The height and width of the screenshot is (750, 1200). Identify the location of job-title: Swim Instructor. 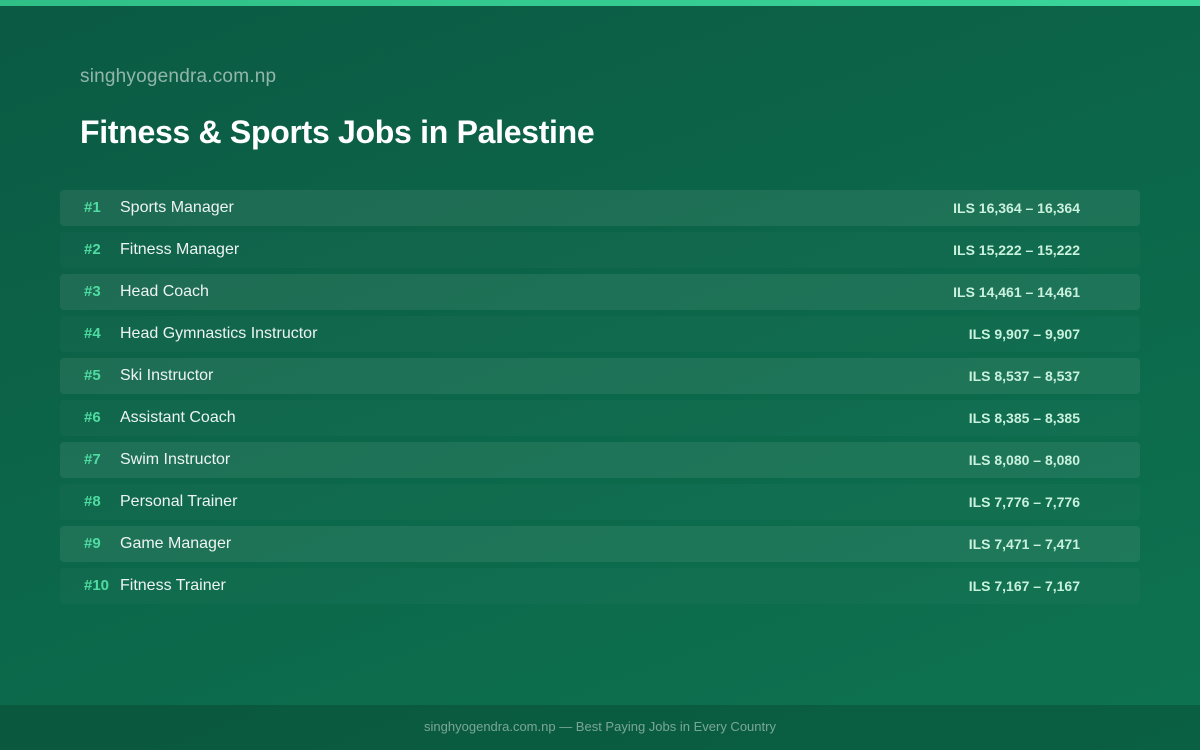
(175, 459).